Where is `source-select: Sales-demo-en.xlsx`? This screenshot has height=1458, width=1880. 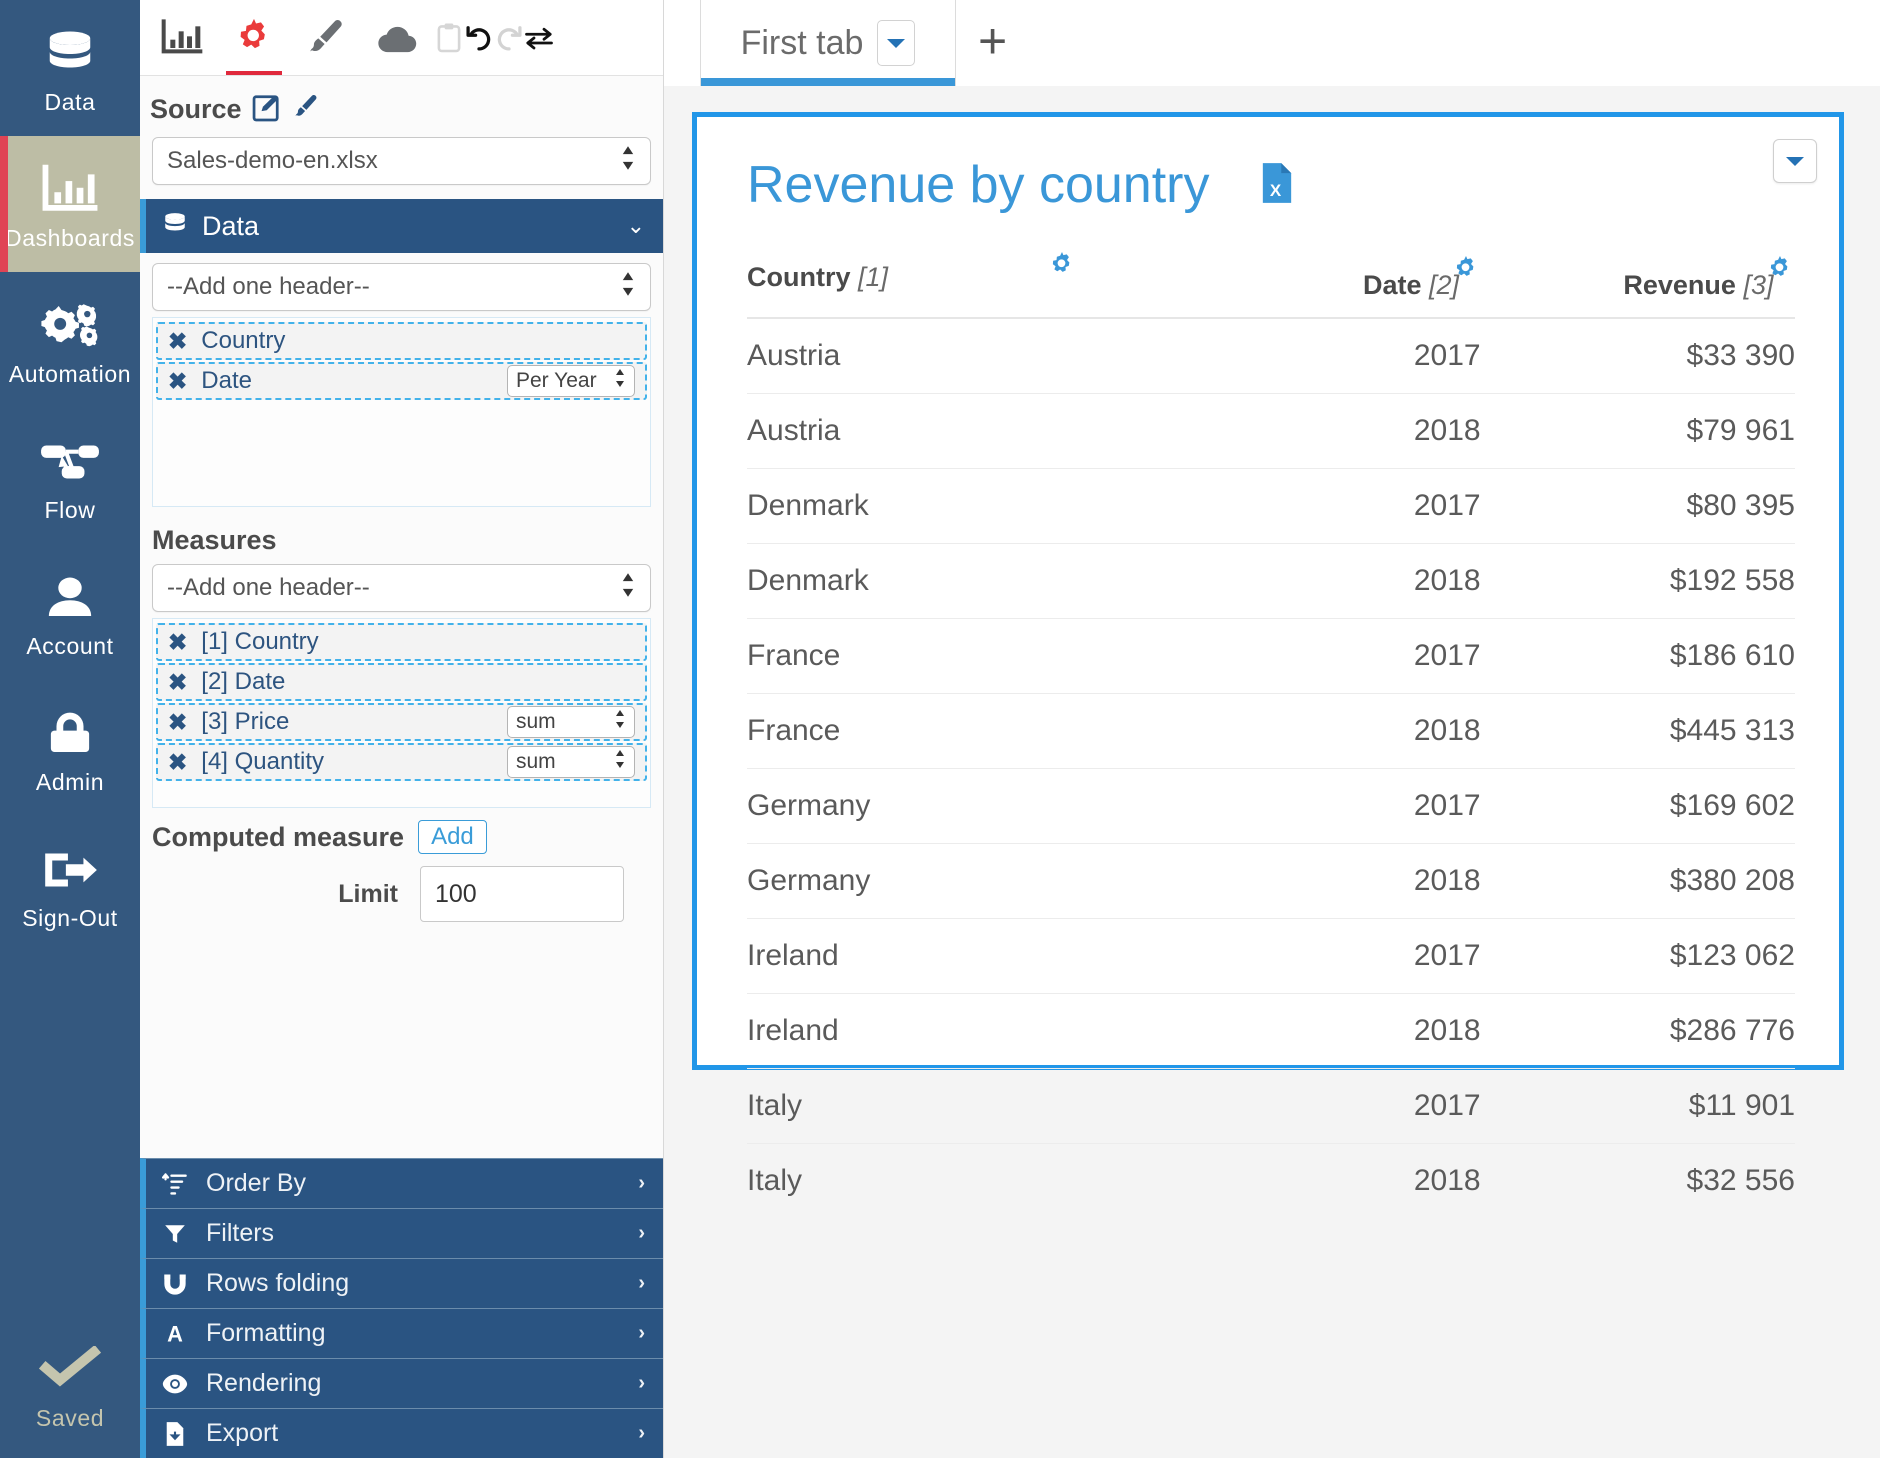
source-select: Sales-demo-en.xlsx is located at coordinates (401, 161).